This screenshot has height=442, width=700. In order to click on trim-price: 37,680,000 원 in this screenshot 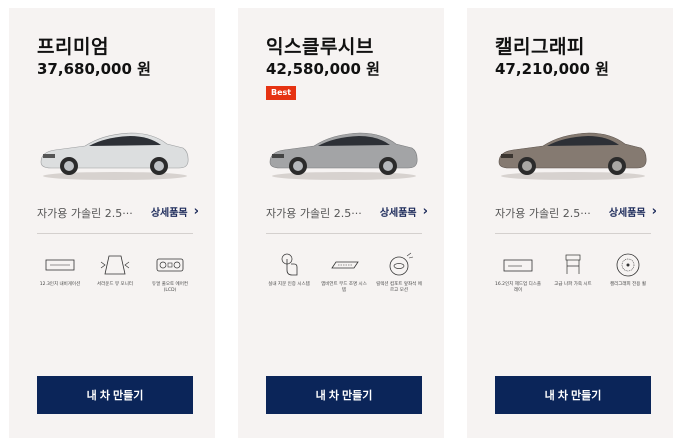, I will do `click(94, 69)`.